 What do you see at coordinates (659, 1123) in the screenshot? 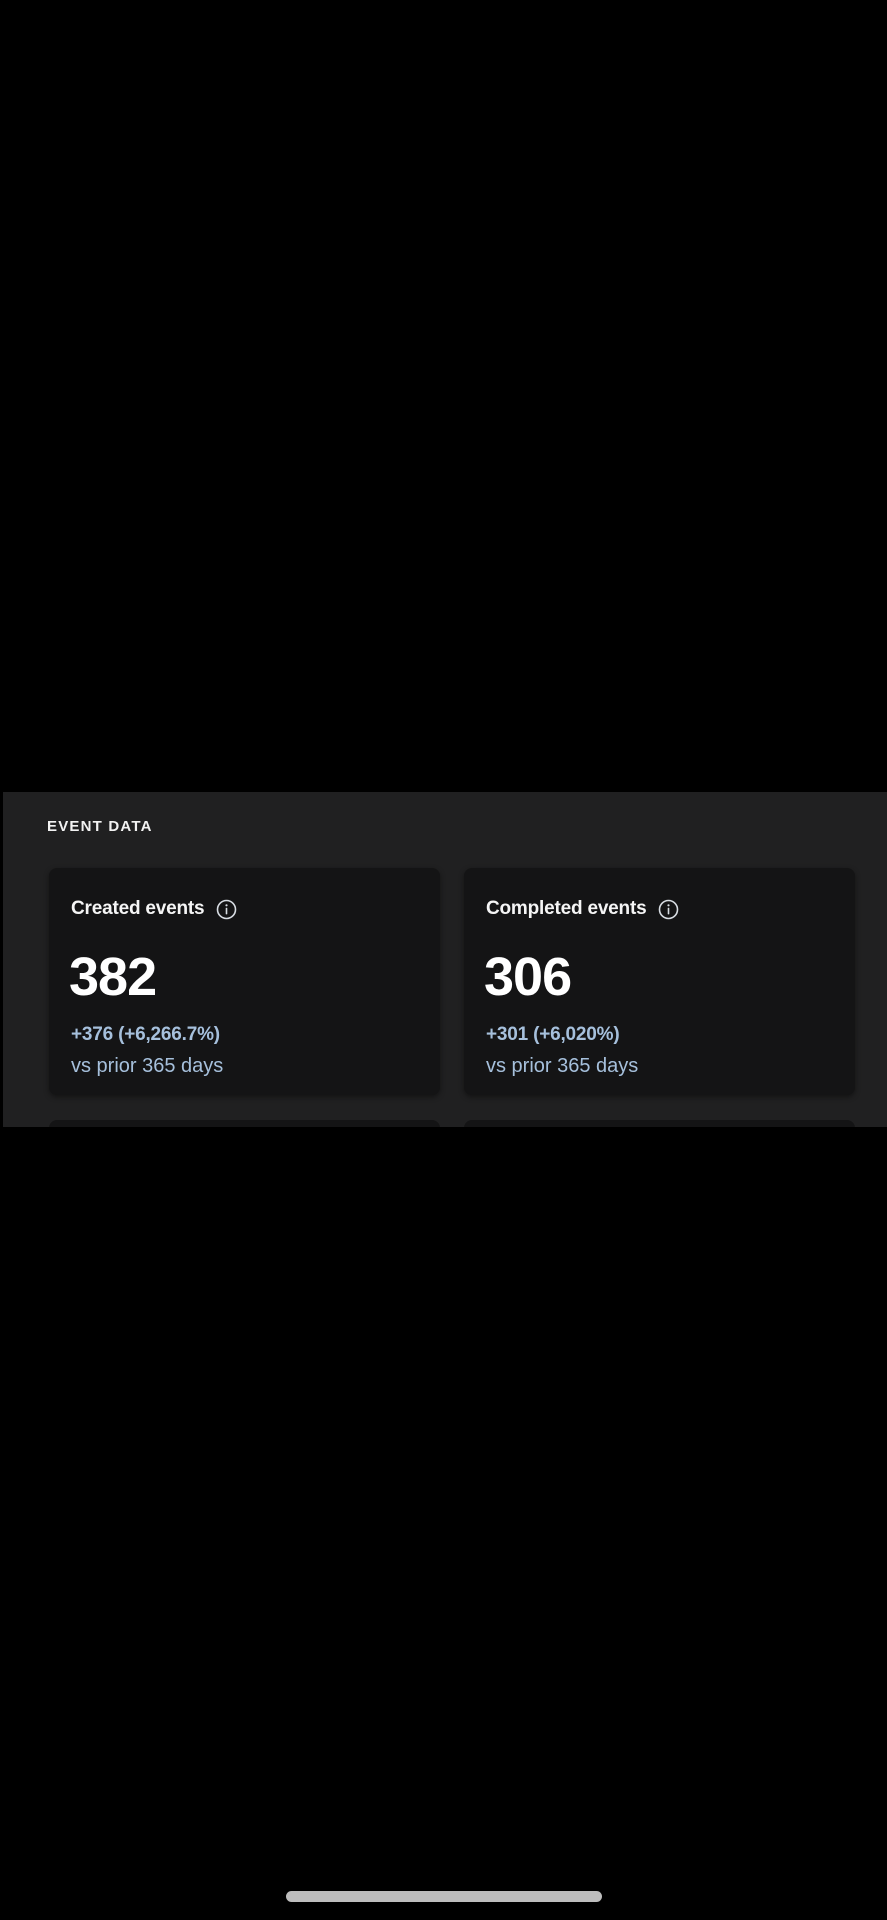
I see `next-card-right-partial` at bounding box center [659, 1123].